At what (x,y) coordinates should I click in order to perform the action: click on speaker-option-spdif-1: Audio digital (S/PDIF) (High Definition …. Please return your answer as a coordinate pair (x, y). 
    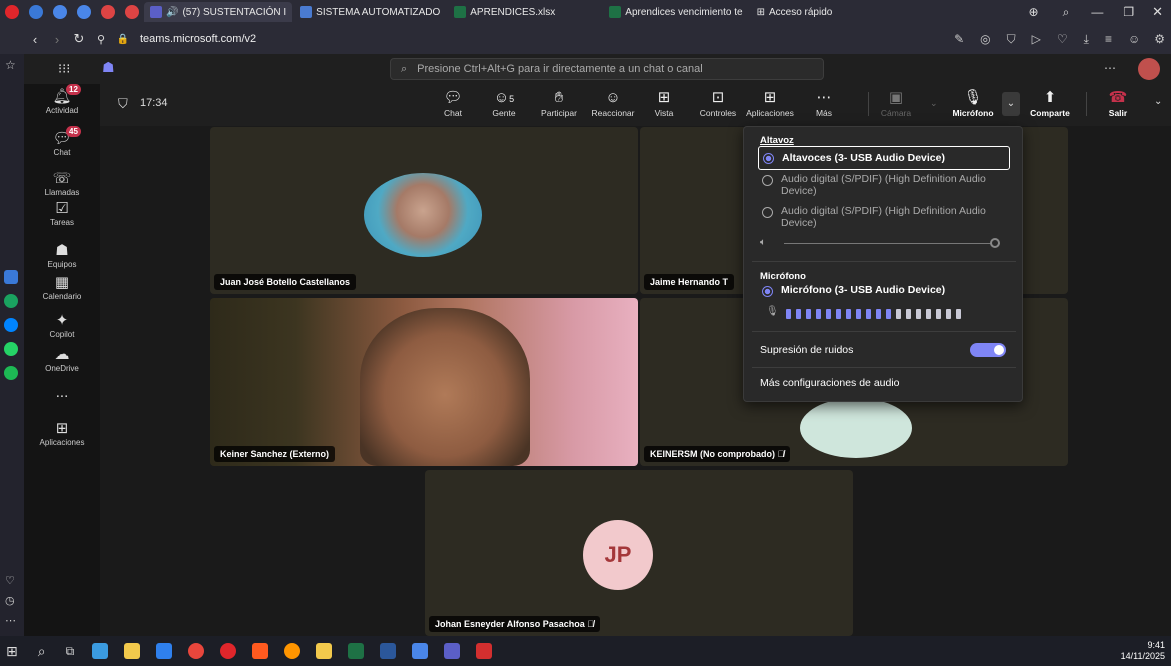
    Looking at the image, I should click on (884, 185).